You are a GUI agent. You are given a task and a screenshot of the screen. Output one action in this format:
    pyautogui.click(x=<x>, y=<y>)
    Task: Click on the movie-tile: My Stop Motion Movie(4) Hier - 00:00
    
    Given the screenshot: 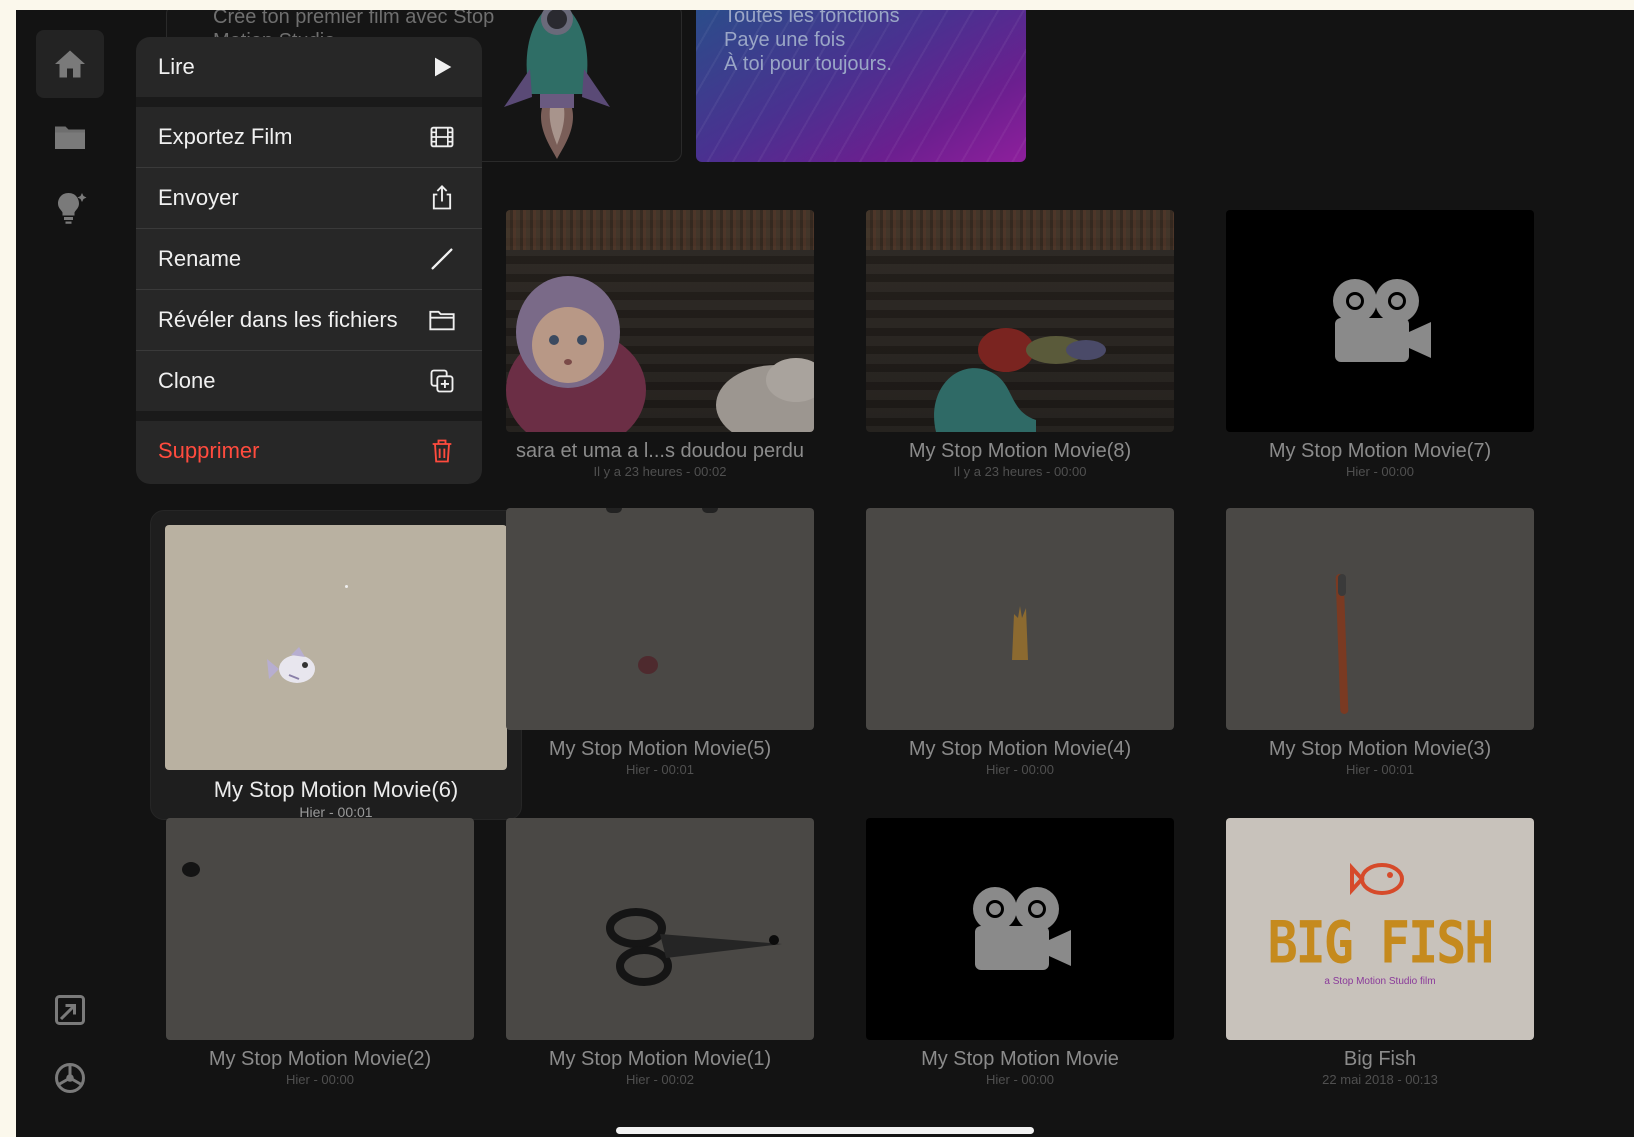 What is the action you would take?
    pyautogui.click(x=1020, y=642)
    